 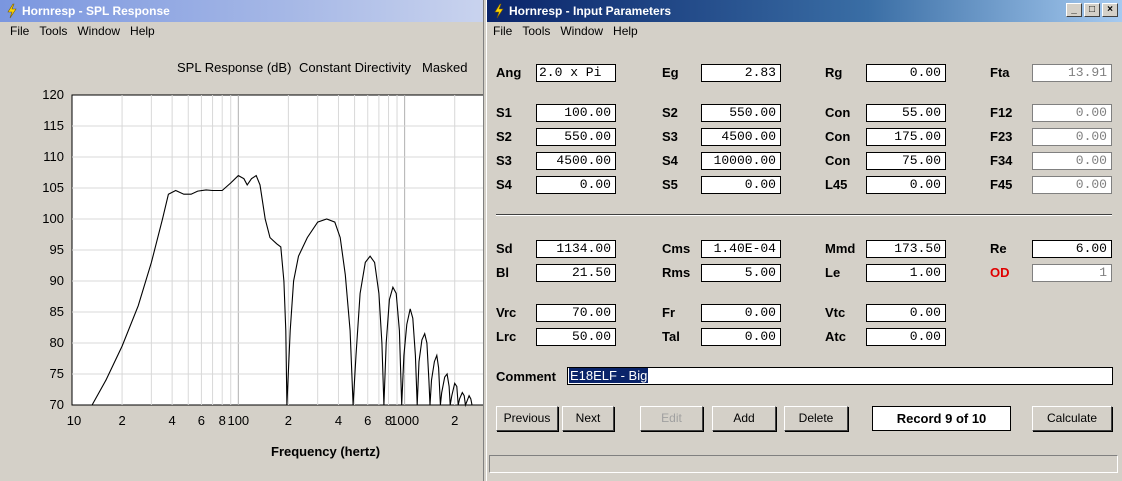 What do you see at coordinates (1072, 137) in the screenshot?
I see `param-field-f23-2-3: 0.00` at bounding box center [1072, 137].